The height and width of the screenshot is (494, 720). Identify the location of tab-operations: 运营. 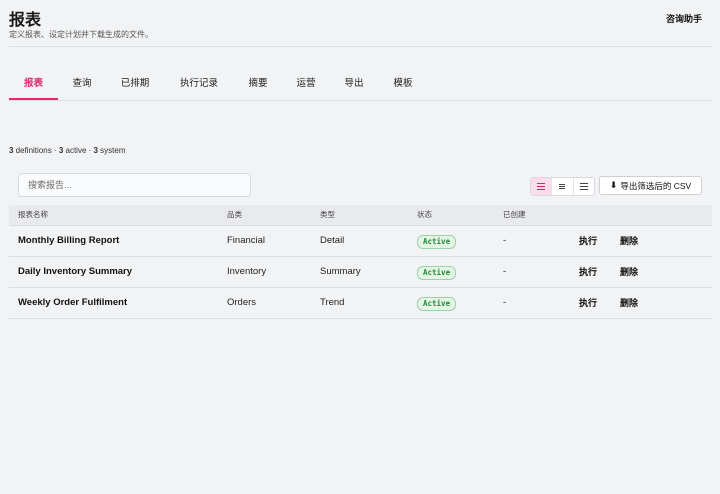
(306, 84).